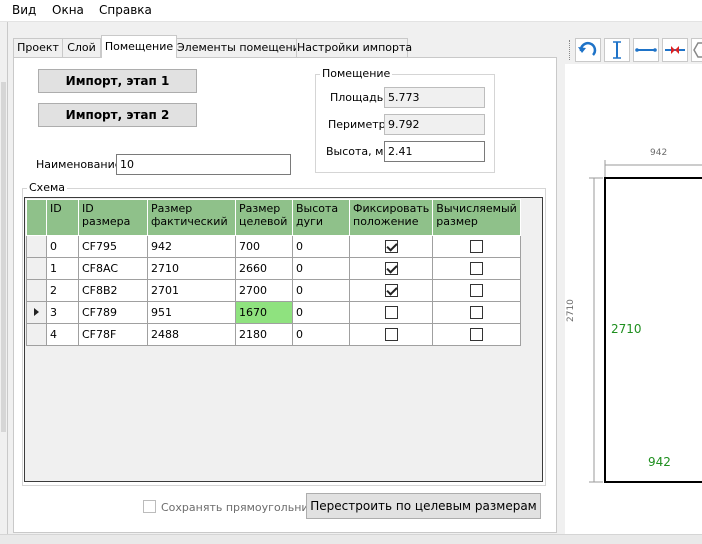  What do you see at coordinates (351, 539) in the screenshot?
I see `status-bar` at bounding box center [351, 539].